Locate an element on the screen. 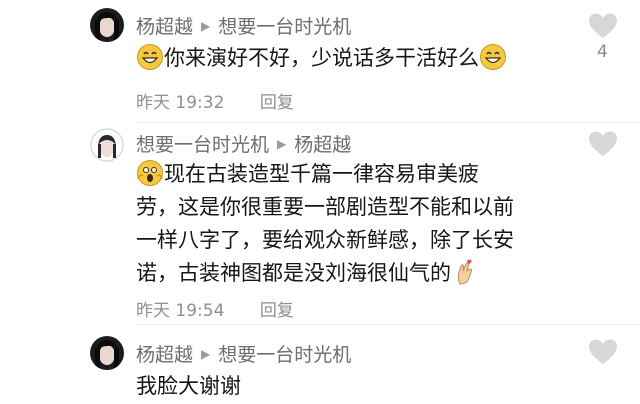 The image size is (640, 404). reply-to-name: 杨超越 is located at coordinates (322, 143).